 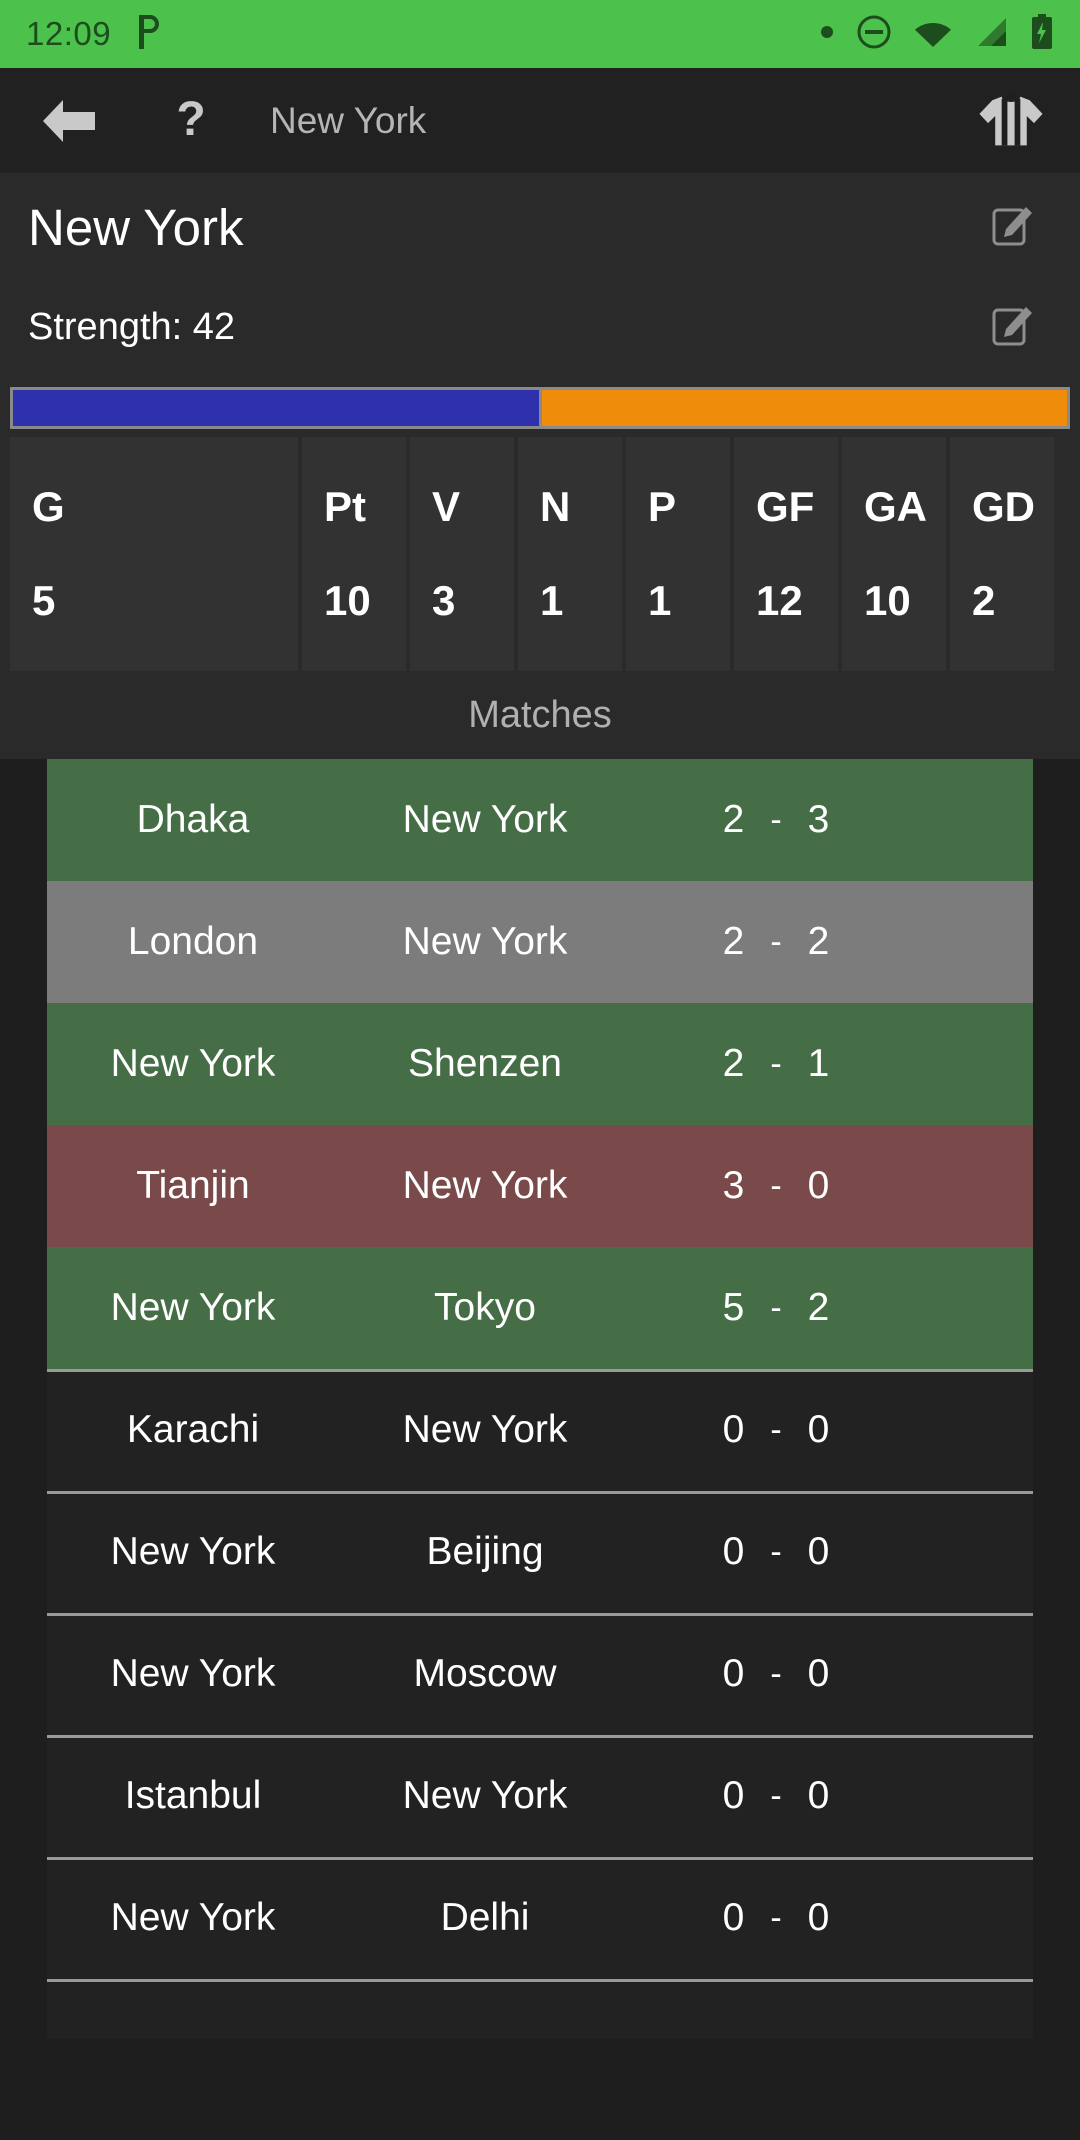 I want to click on match-score: 3-0, so click(x=776, y=1186).